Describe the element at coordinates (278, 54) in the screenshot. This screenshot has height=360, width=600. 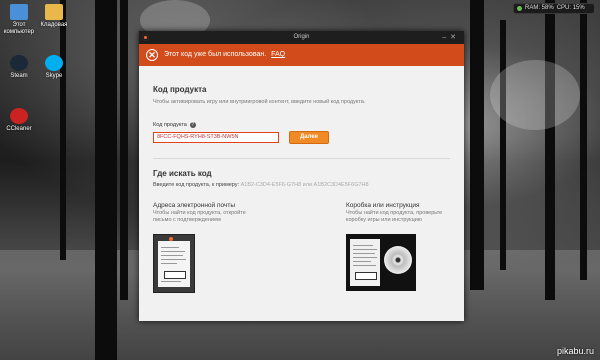
I see `faq-link: FAQ` at that location.